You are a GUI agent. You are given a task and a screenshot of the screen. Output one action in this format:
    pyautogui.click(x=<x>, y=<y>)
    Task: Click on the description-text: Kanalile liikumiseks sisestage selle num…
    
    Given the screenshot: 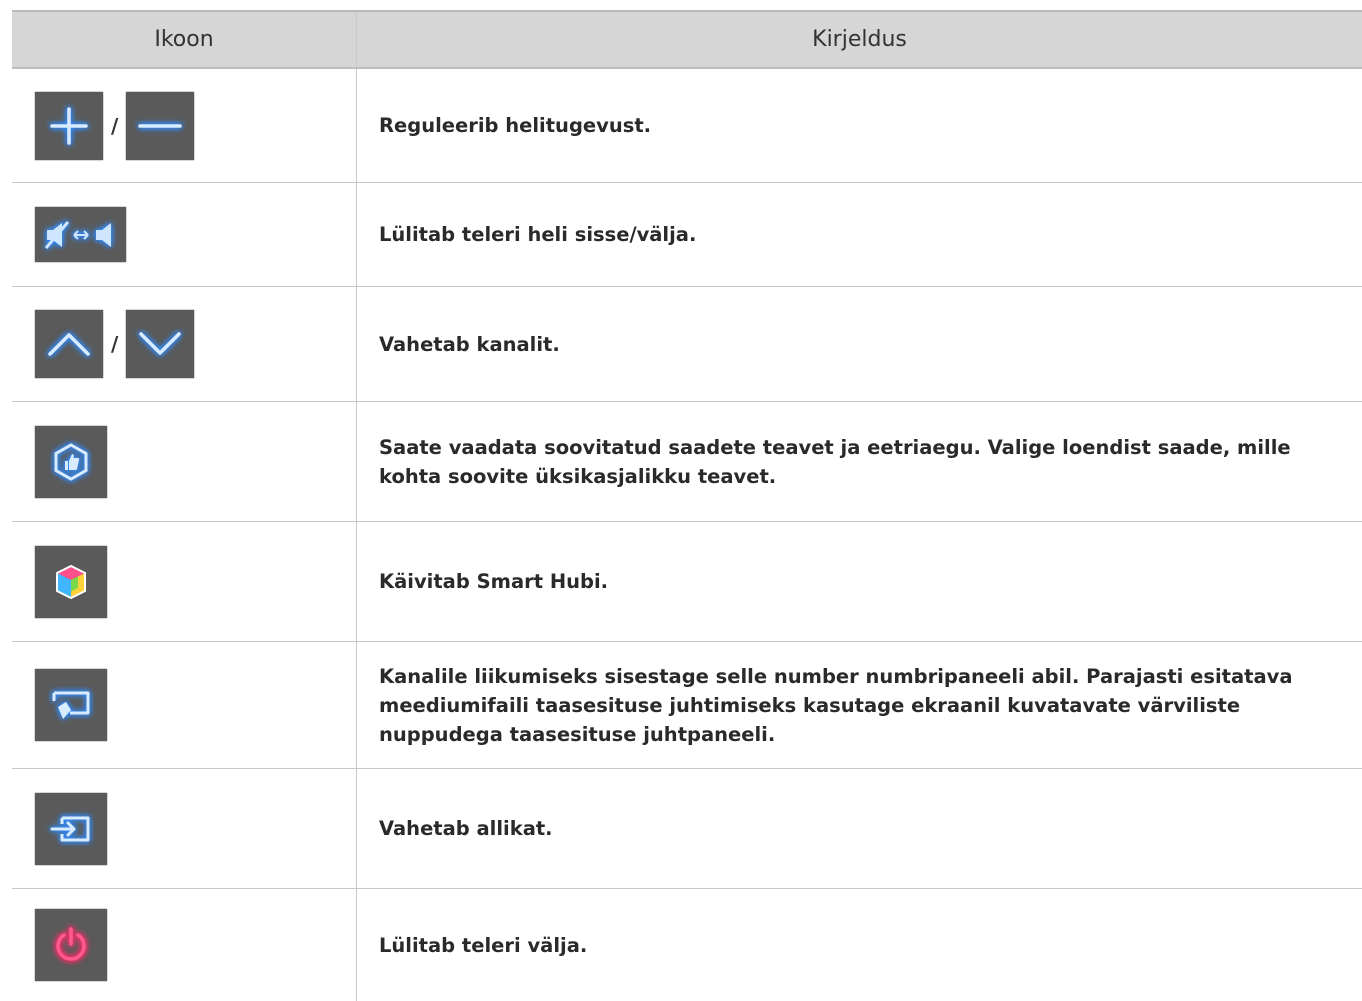 What is the action you would take?
    pyautogui.click(x=836, y=705)
    